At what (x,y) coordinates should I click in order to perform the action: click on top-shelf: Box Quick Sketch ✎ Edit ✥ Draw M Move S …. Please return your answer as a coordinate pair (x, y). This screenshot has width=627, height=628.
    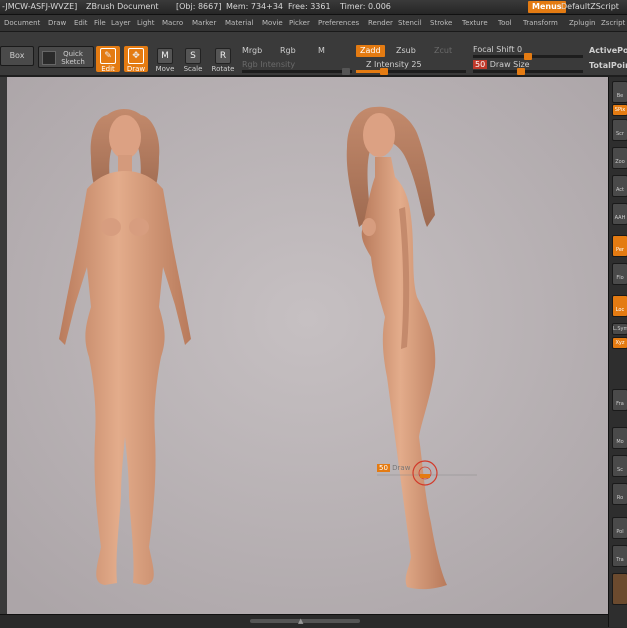
    Looking at the image, I should click on (313, 54).